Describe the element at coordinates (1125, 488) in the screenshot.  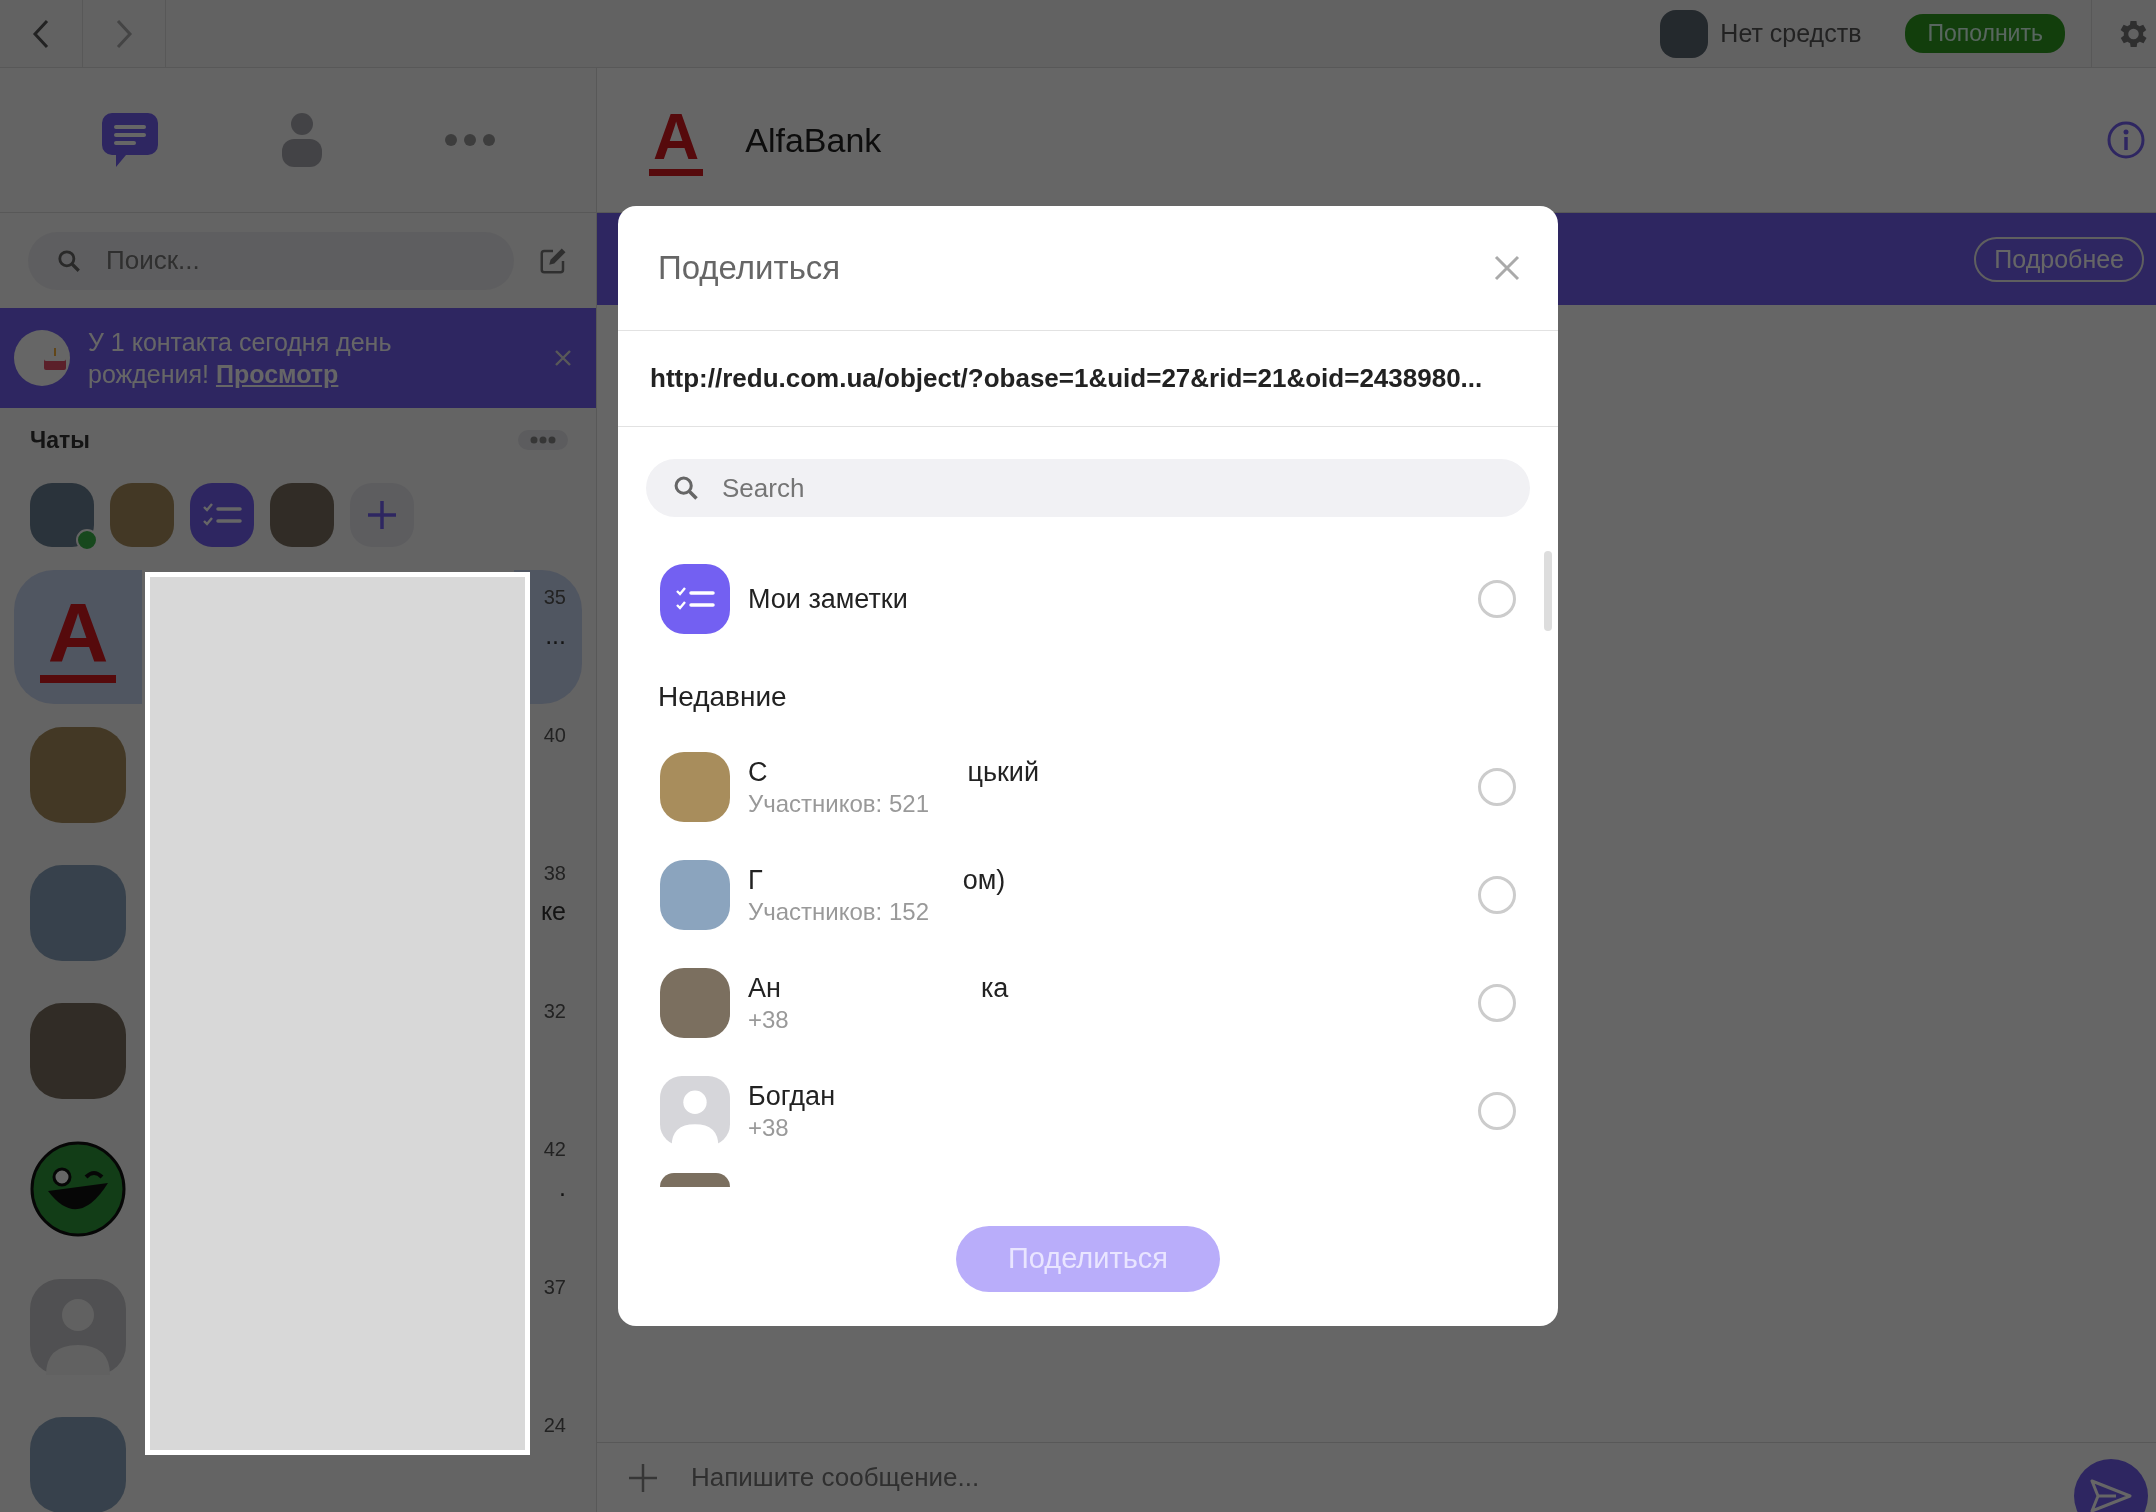
I see `search-input: Search` at that location.